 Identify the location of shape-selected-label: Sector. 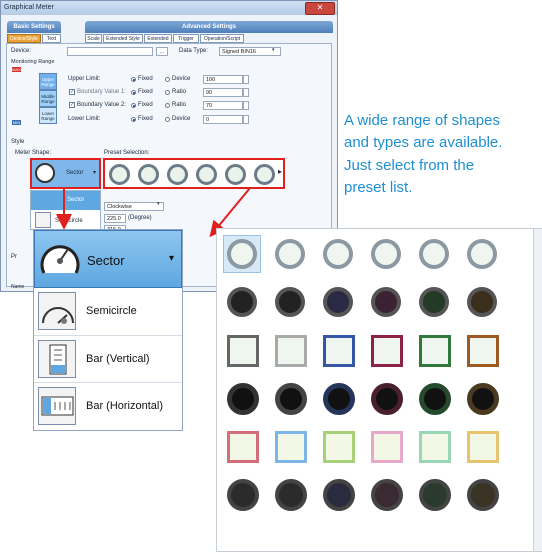
(106, 260).